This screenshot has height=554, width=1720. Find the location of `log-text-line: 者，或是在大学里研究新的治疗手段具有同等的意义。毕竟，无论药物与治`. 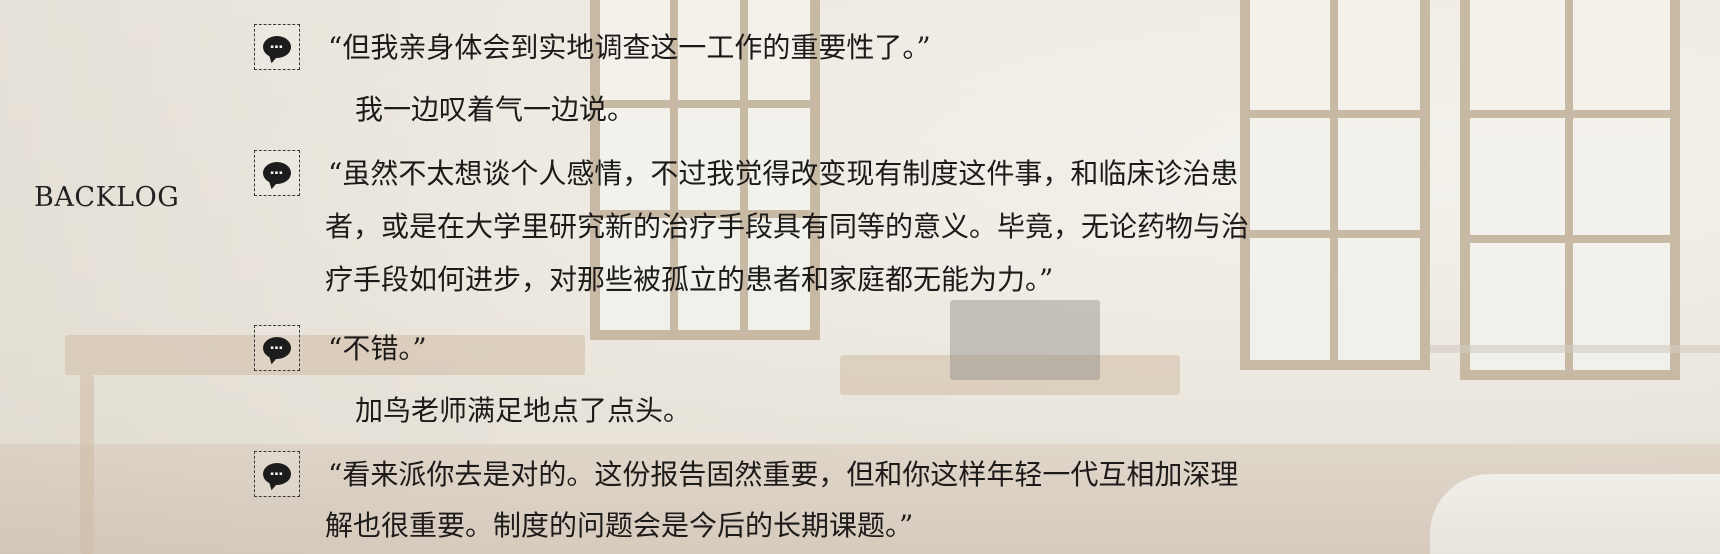

log-text-line: 者，或是在大学里研究新的治疗手段具有同等的意义。毕竟，无论药物与治 is located at coordinates (787, 226).